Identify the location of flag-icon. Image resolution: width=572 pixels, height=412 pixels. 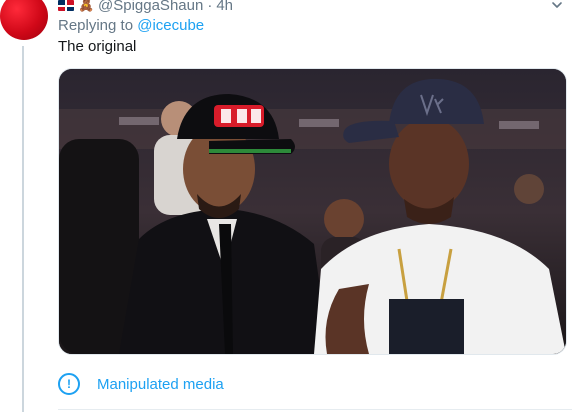
(66, 5).